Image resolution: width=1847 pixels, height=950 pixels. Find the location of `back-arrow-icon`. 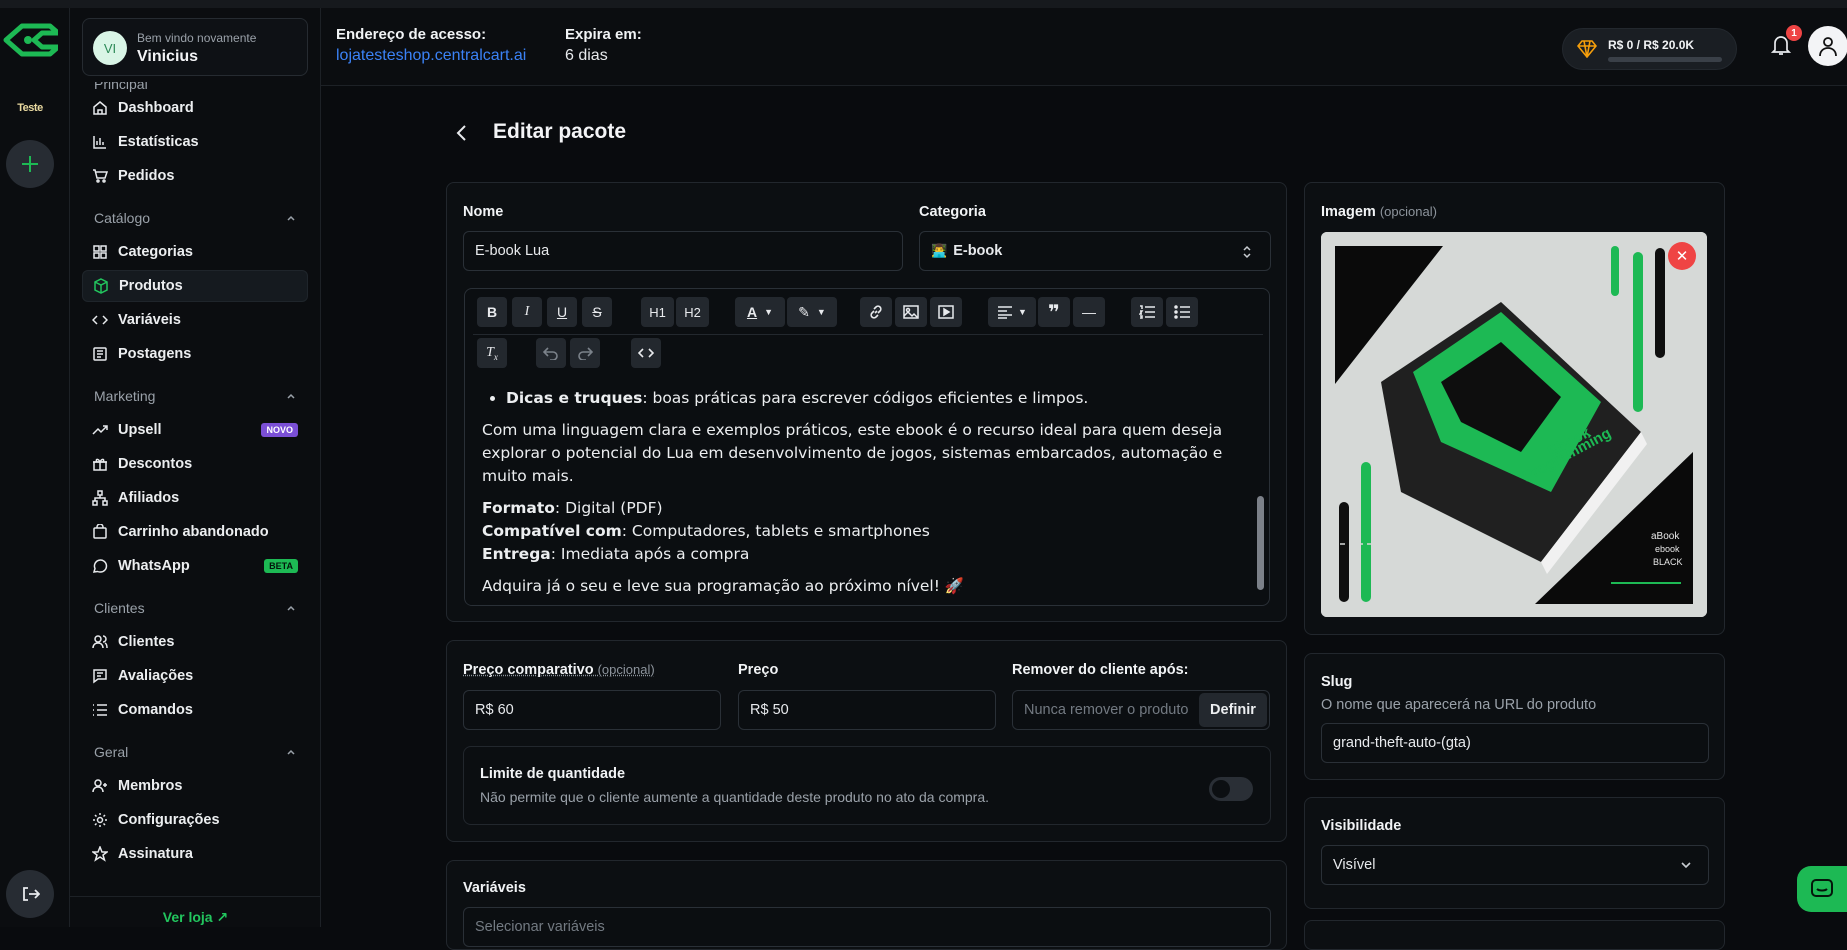

back-arrow-icon is located at coordinates (462, 133).